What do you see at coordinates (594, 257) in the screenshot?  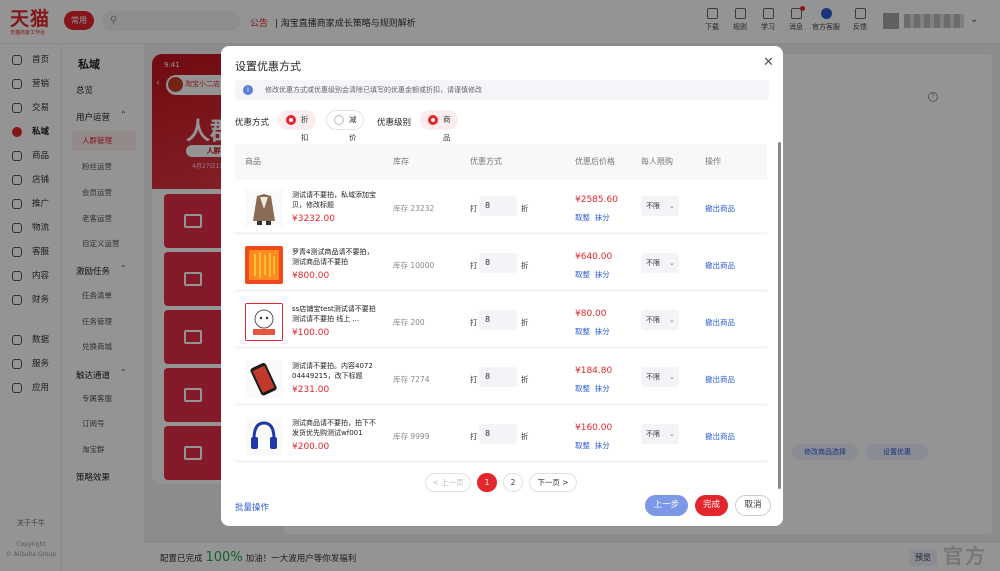 I see `after-price: ¥640.00` at bounding box center [594, 257].